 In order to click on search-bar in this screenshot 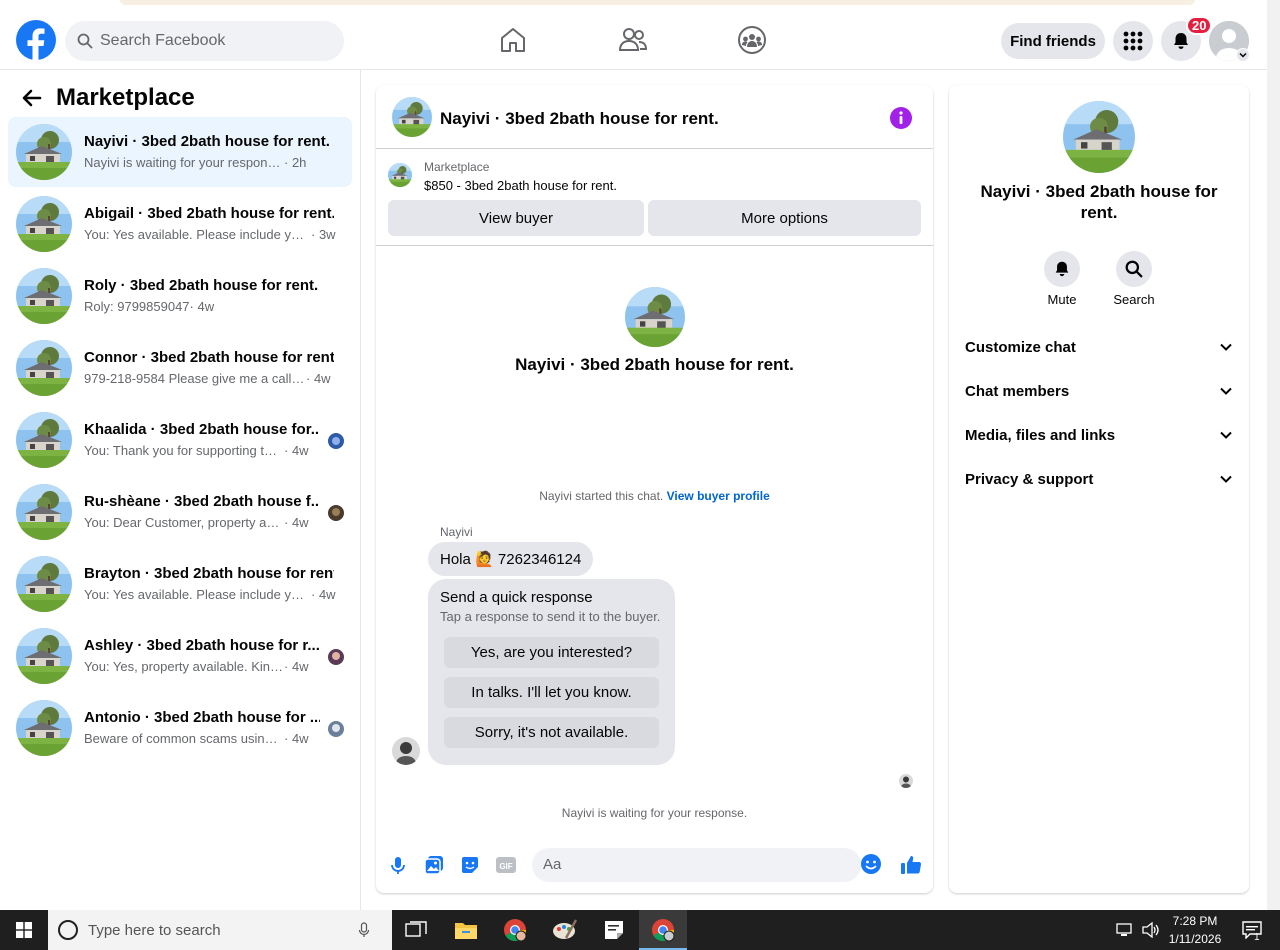, I will do `click(204, 41)`.